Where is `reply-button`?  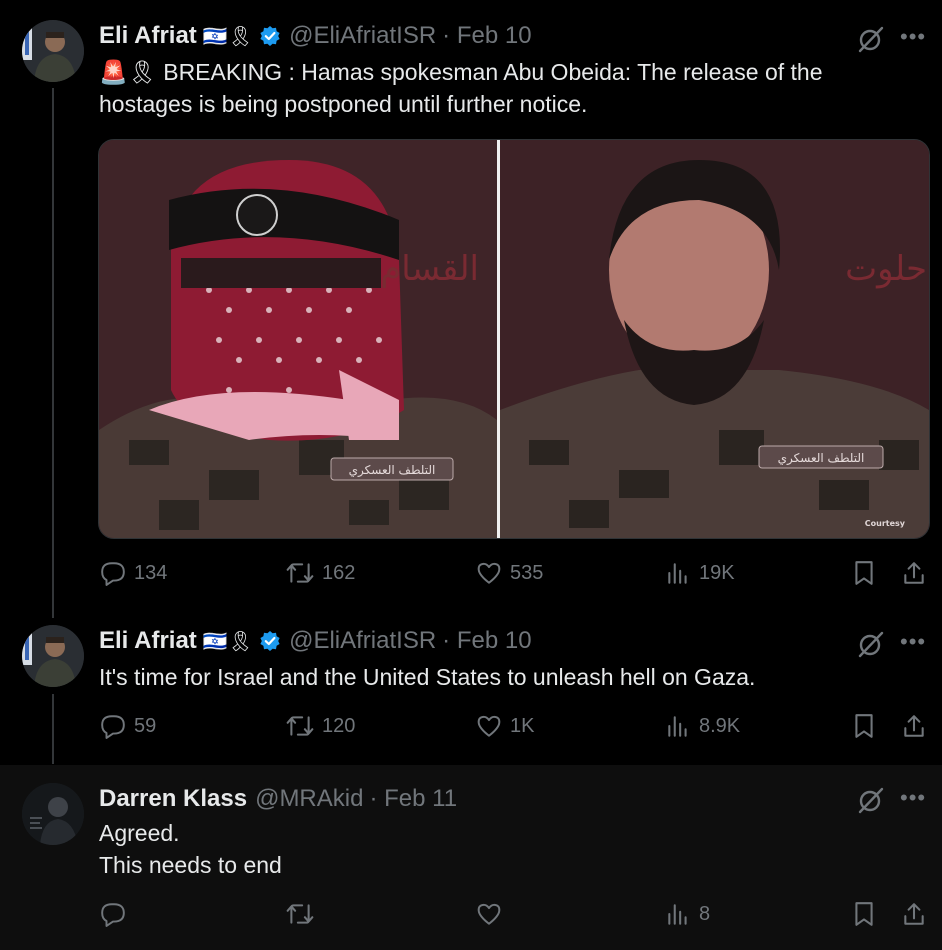 reply-button is located at coordinates (117, 914).